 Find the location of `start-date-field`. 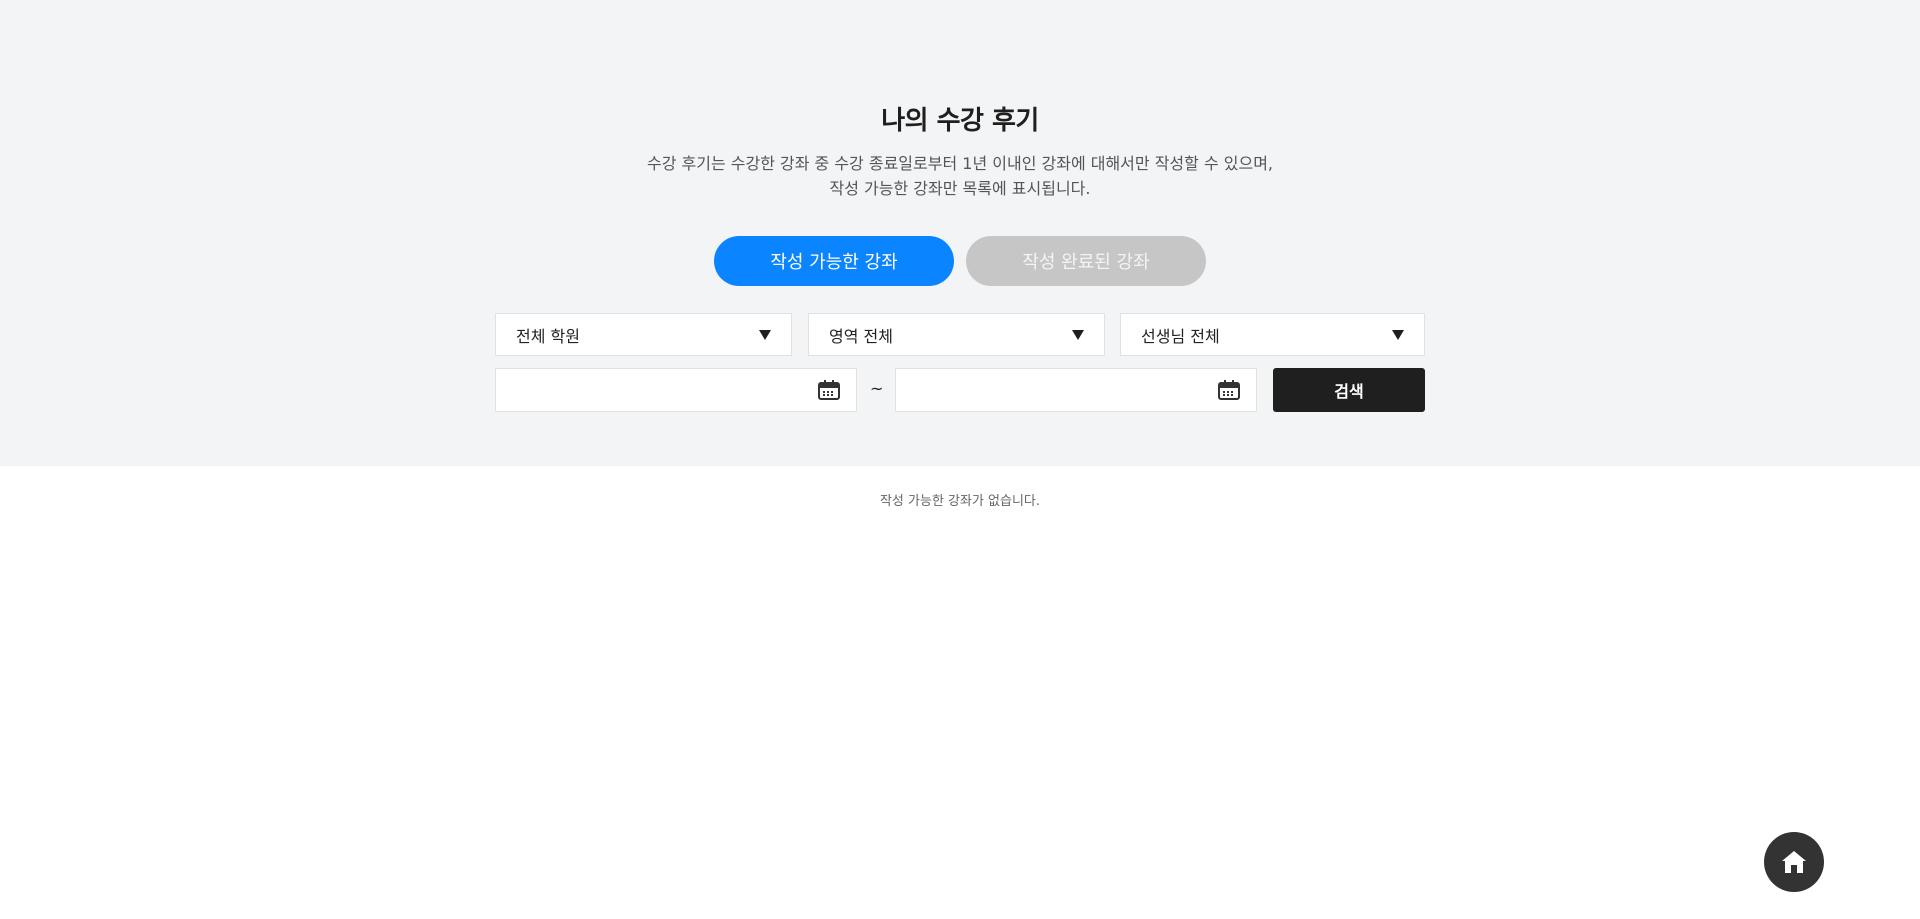

start-date-field is located at coordinates (676, 390).